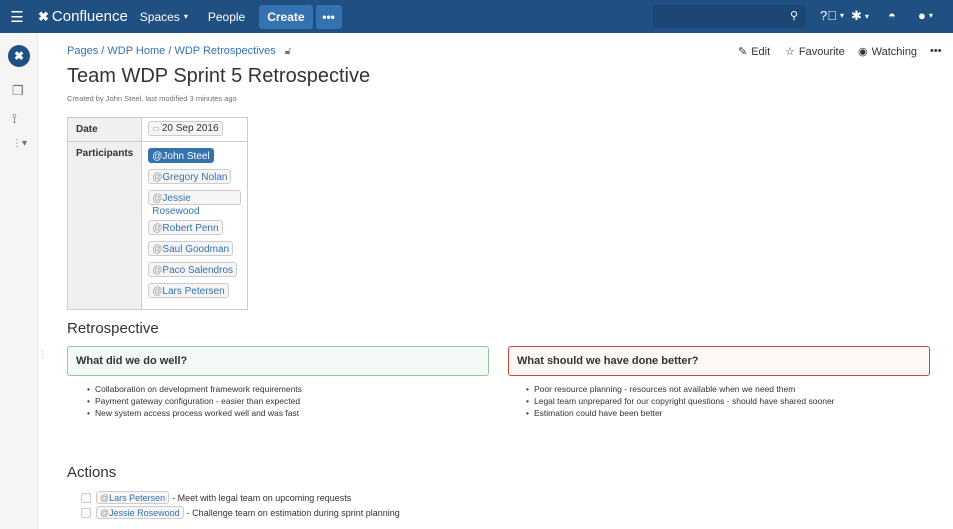 The image size is (953, 529). Describe the element at coordinates (18, 91) in the screenshot. I see `pages-icon: ❐` at that location.